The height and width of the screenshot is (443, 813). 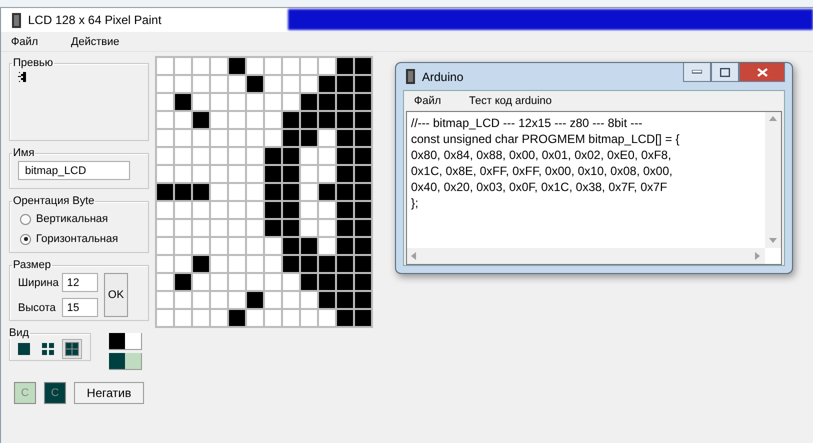 I want to click on scroll-right-icon, so click(x=758, y=256).